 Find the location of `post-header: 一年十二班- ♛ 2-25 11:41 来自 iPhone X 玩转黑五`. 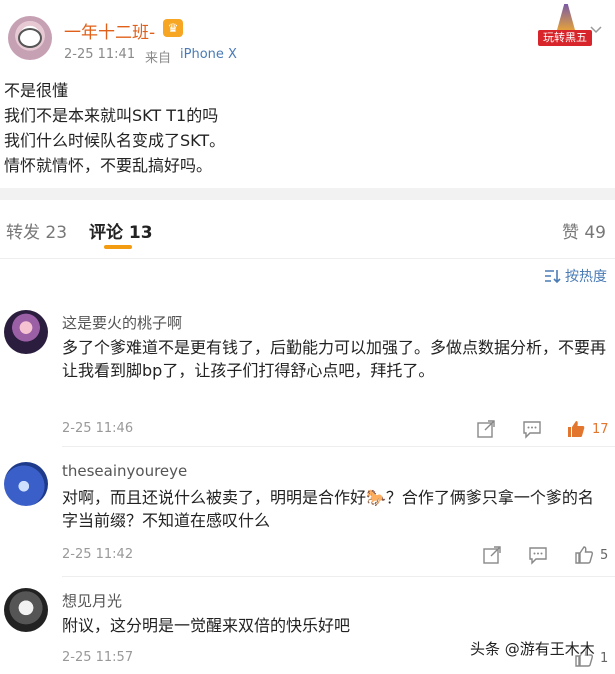

post-header: 一年十二班- ♛ 2-25 11:41 来自 iPhone X 玩转黑五 is located at coordinates (307, 36).